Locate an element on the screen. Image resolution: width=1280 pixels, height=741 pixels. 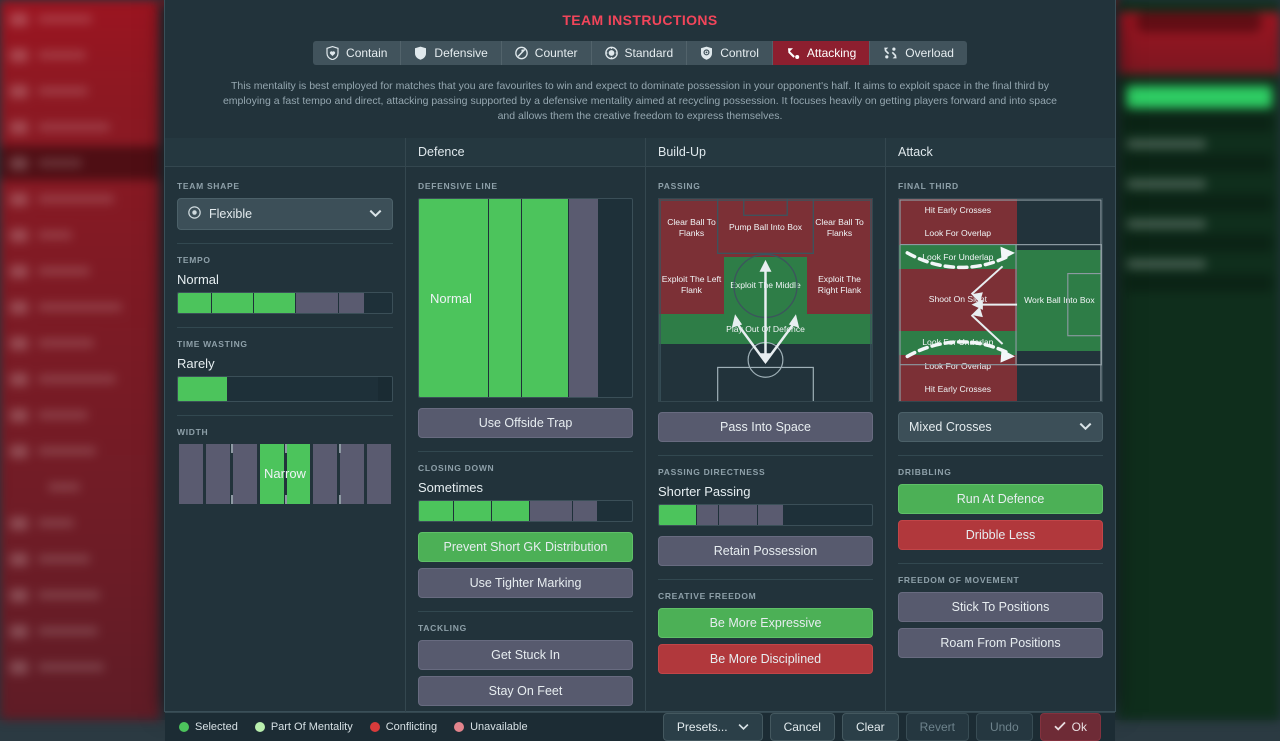
tempo-label: TEMPO is located at coordinates (285, 260).